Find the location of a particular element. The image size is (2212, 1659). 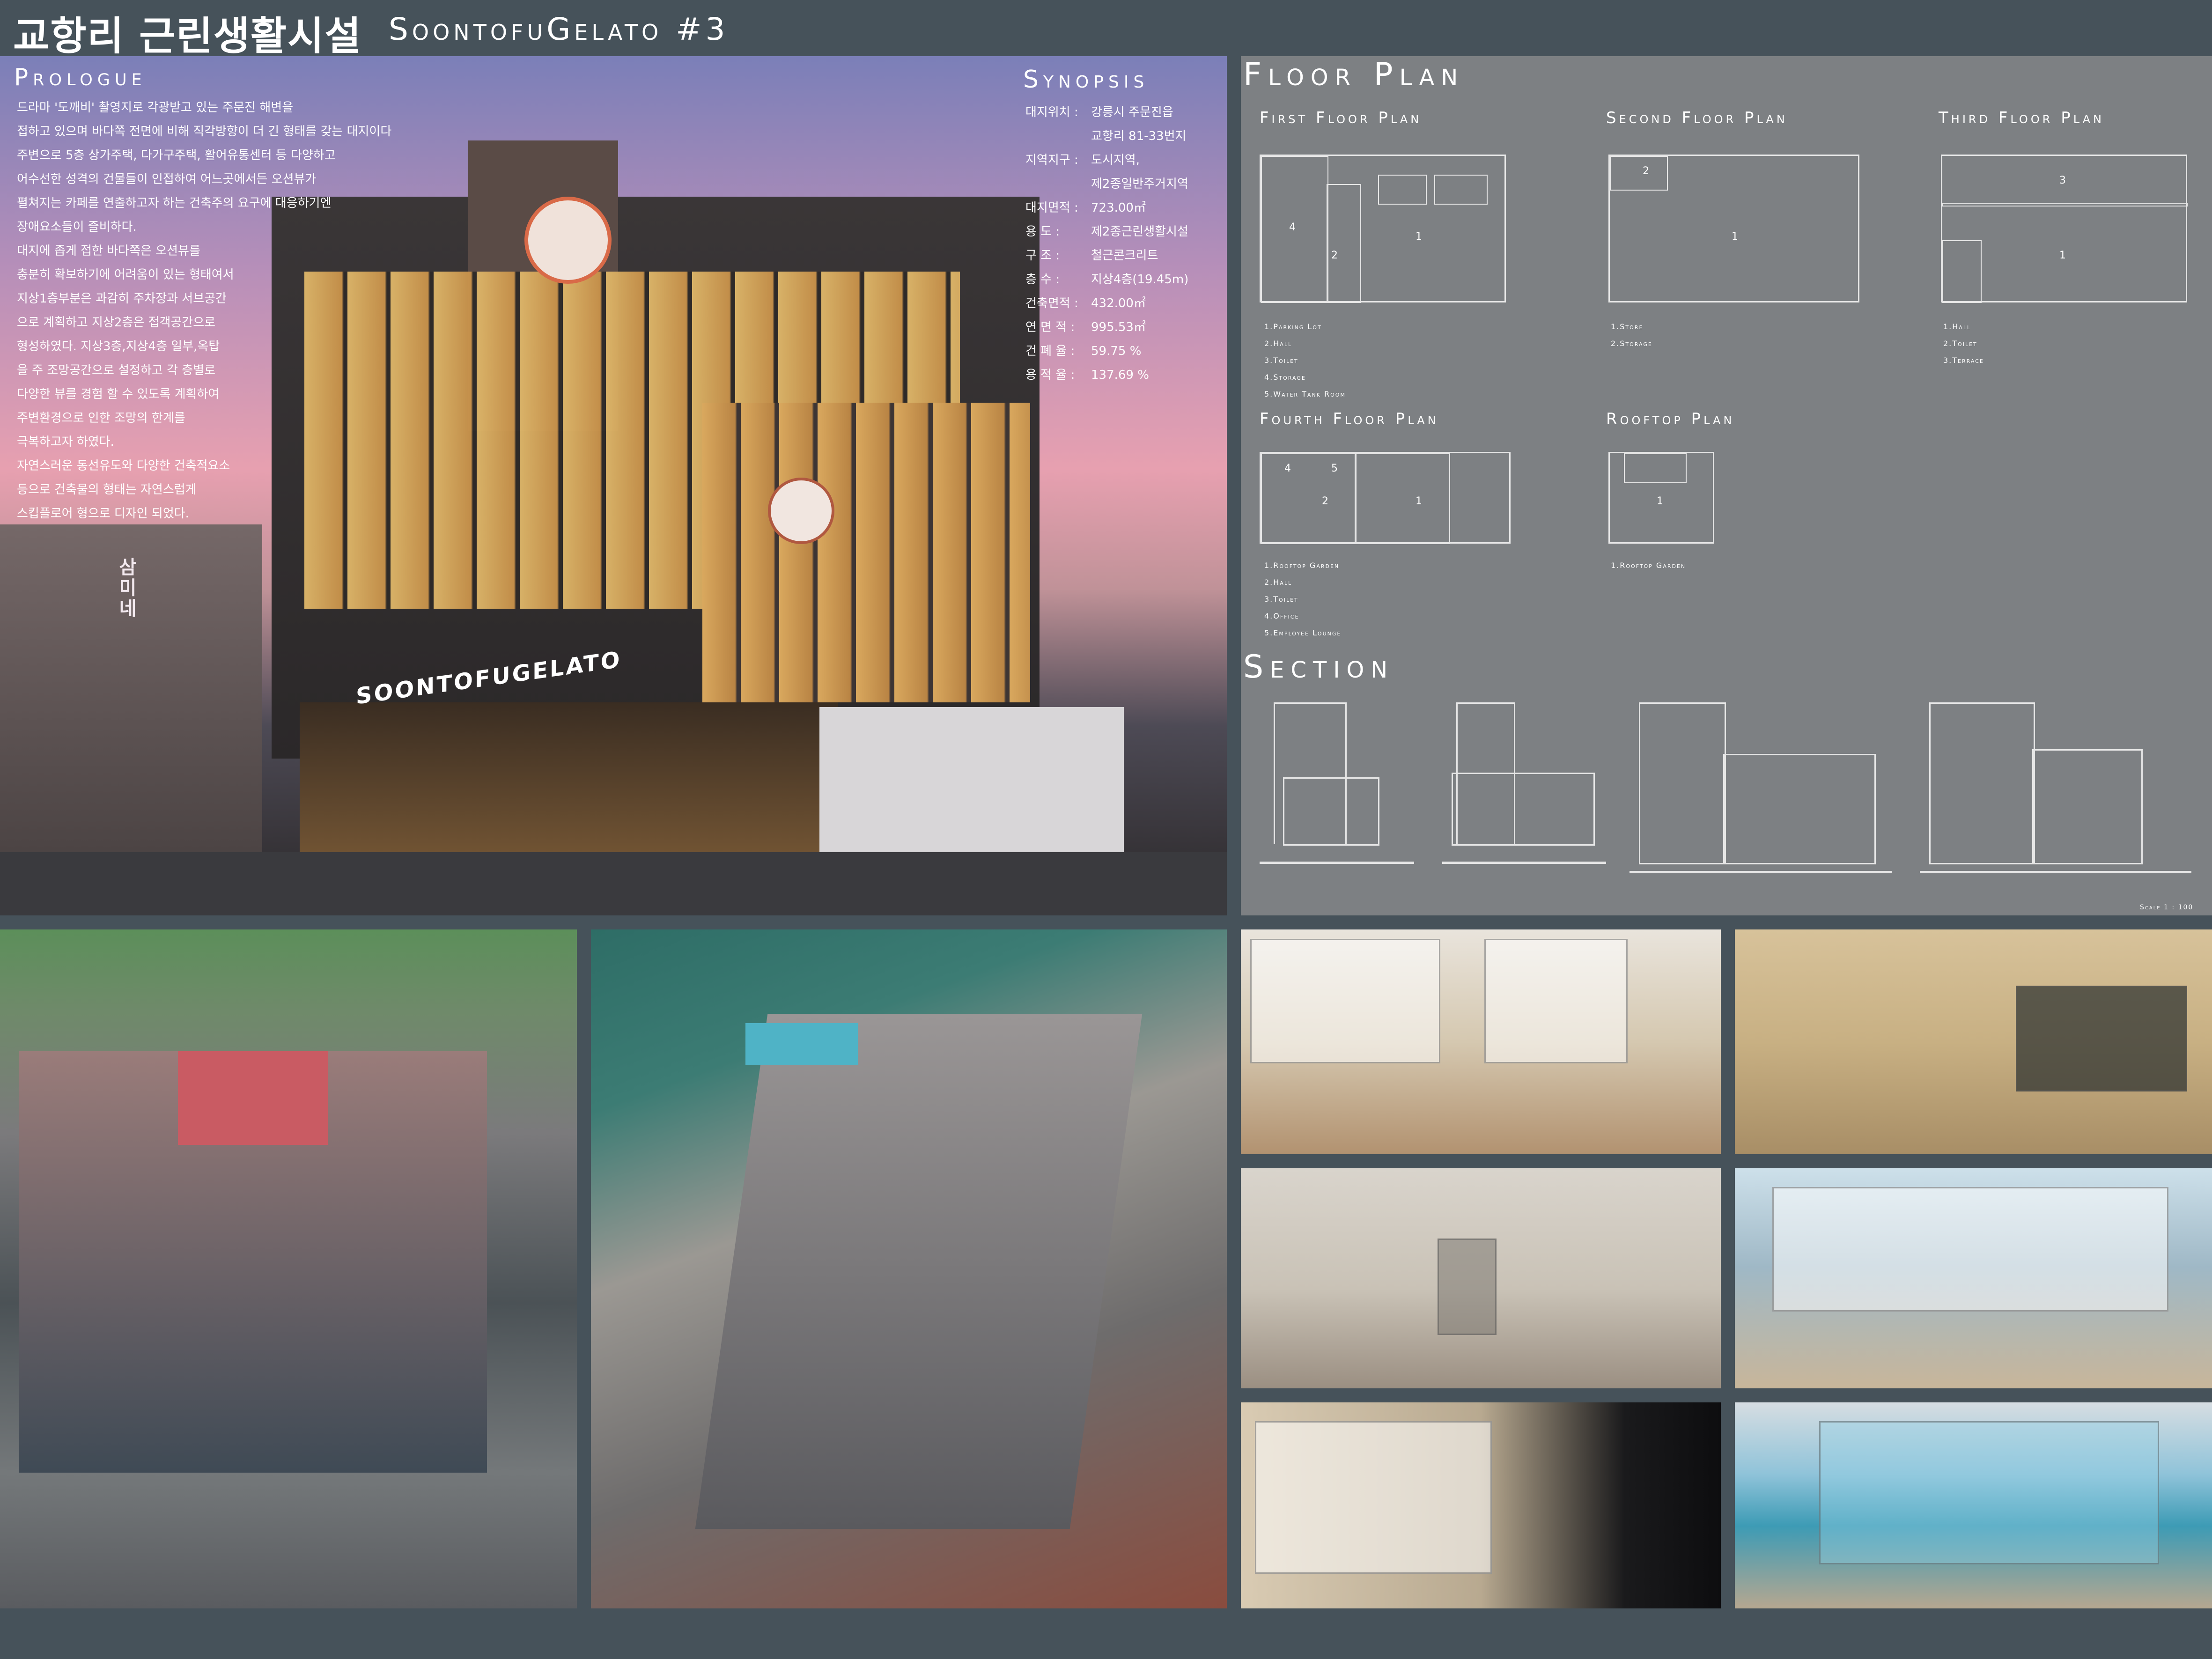

legend-item: 4.Office is located at coordinates (1282, 616).